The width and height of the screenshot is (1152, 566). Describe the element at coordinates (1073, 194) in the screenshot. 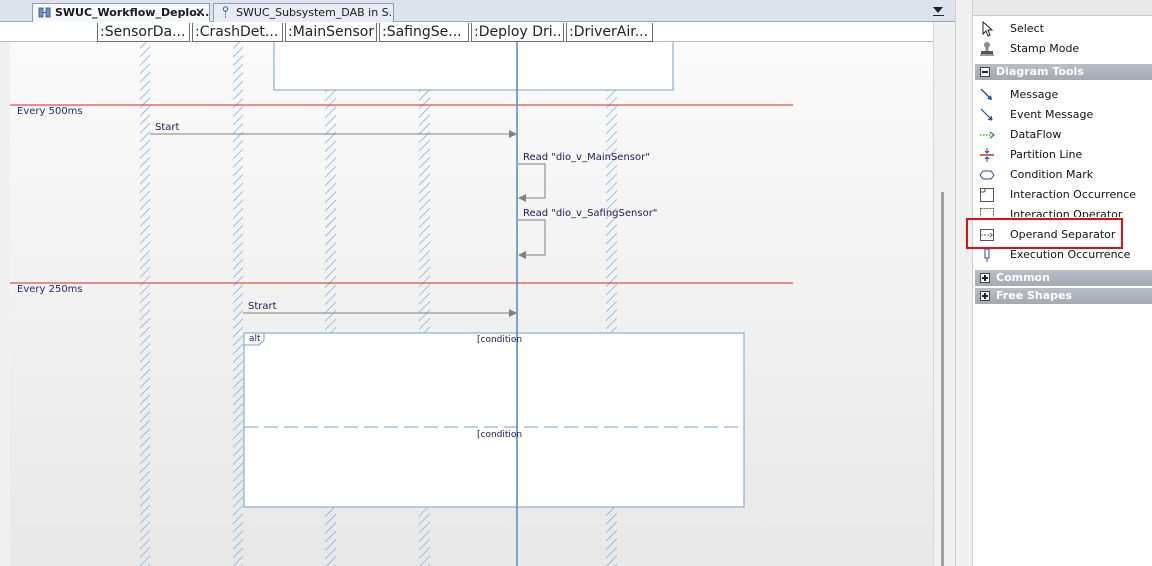

I see `tool-label: Interaction Occurrence` at that location.